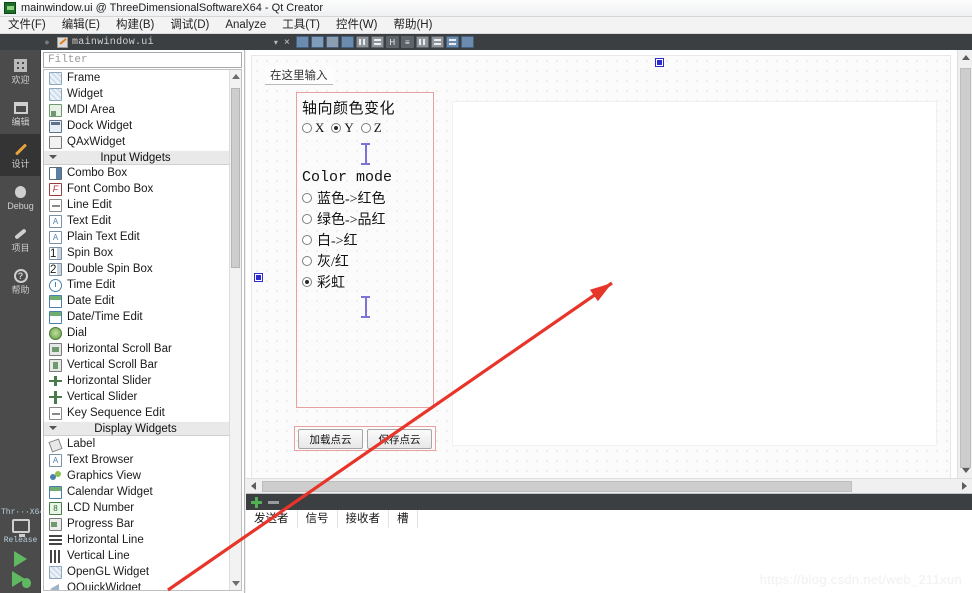 This screenshot has width=972, height=593. Describe the element at coordinates (392, 42) in the screenshot. I see `layout-splitter-h-icon: H` at that location.